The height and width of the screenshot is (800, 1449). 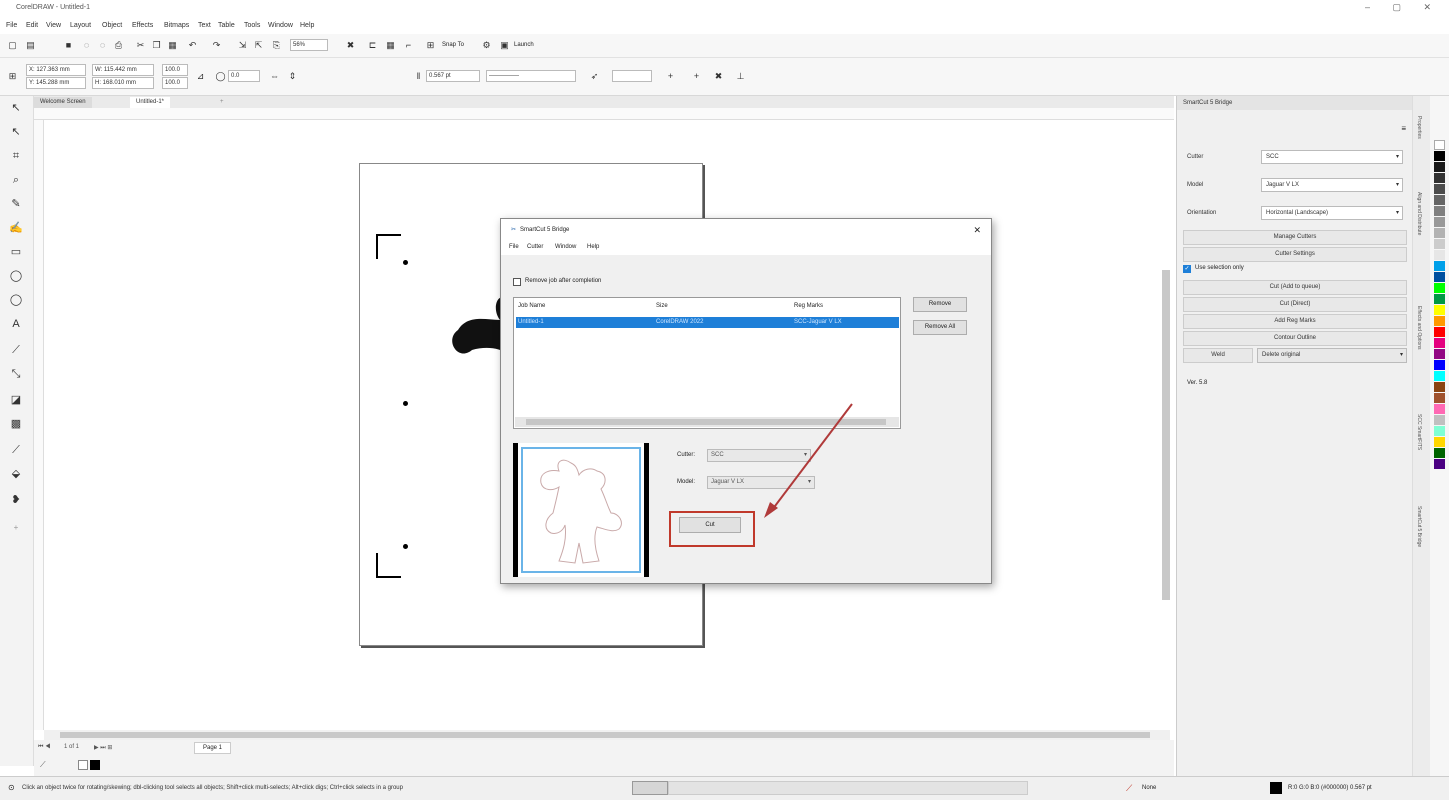 I want to click on annotation-arrow, so click(x=808, y=460).